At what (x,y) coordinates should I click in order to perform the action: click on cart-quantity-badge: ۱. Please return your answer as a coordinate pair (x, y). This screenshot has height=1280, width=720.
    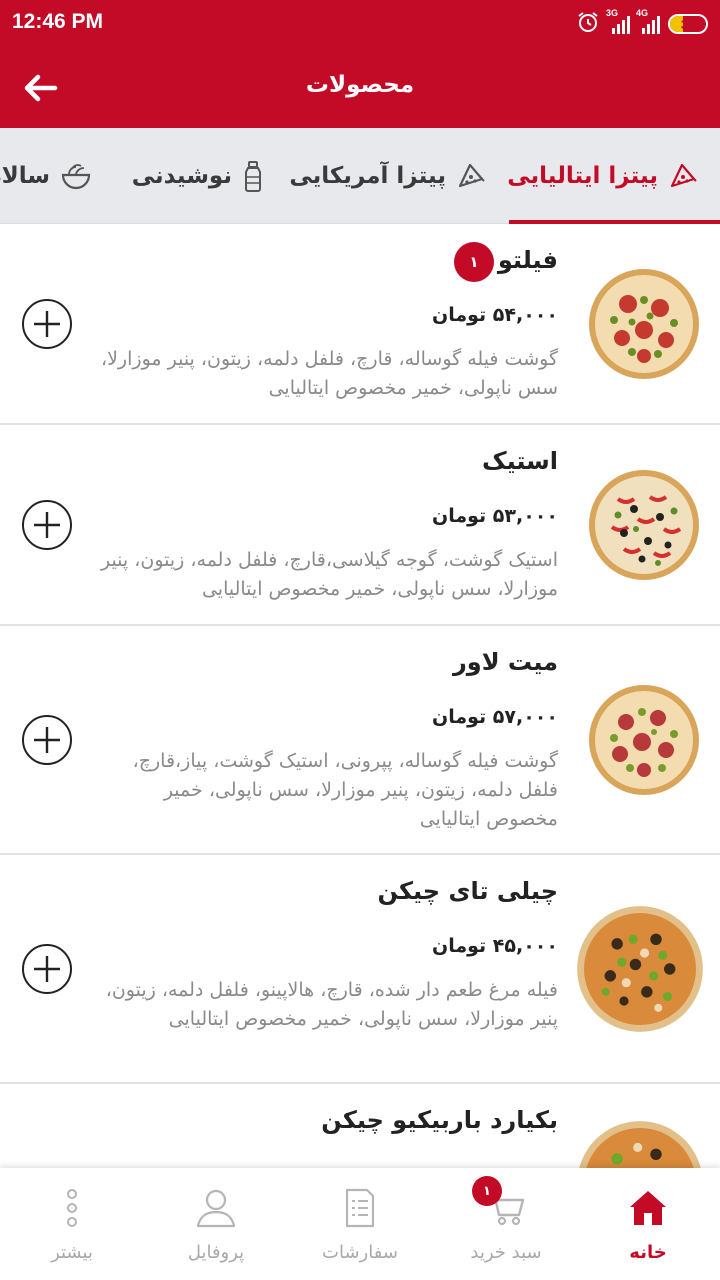
    Looking at the image, I should click on (474, 262).